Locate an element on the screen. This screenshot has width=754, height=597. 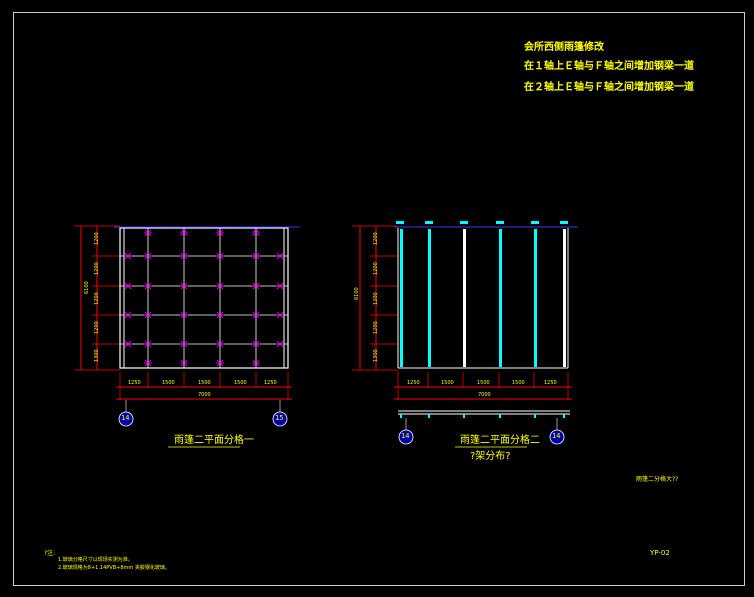
footnote-line-2: 2.玻璃规格为8+1.14PVB+8mm 夹胶钢化玻璃。 is located at coordinates (114, 568).